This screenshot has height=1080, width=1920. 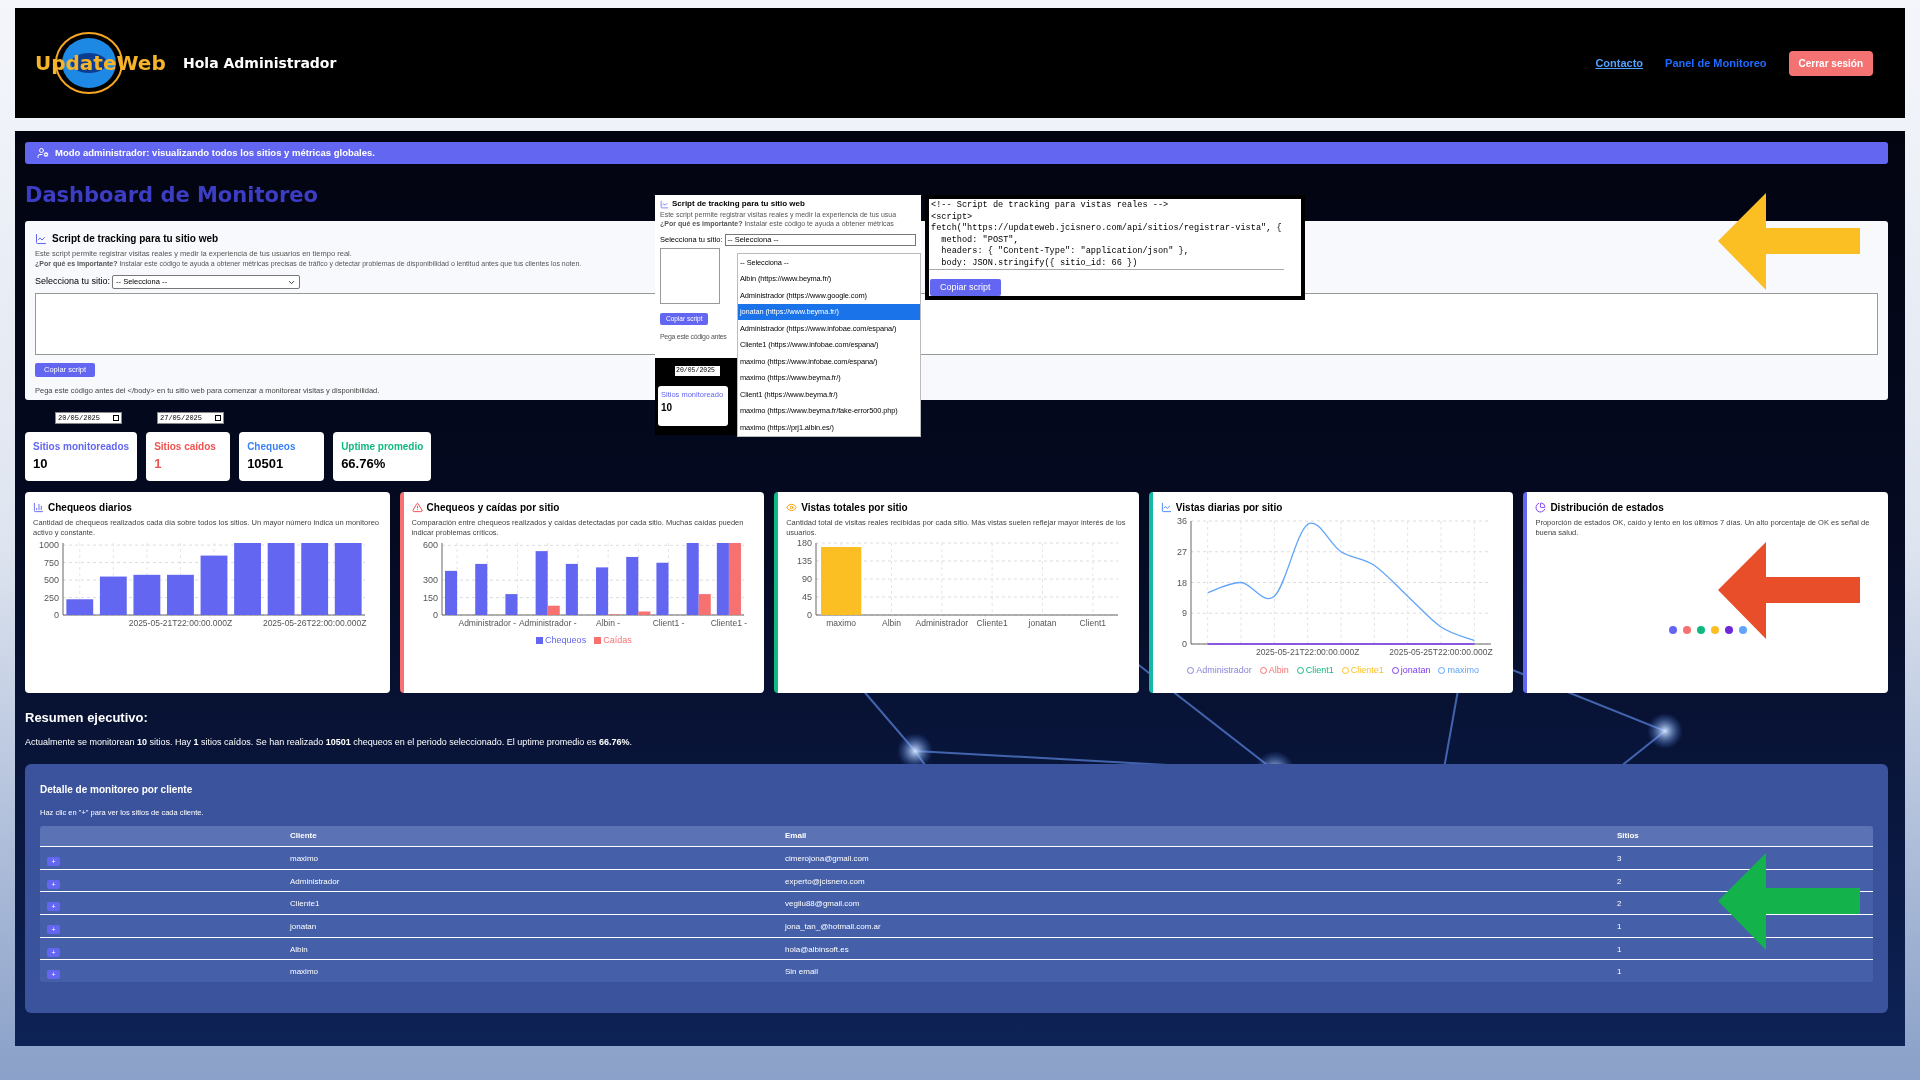 I want to click on table-cell-text: jonatan, so click(x=304, y=927).